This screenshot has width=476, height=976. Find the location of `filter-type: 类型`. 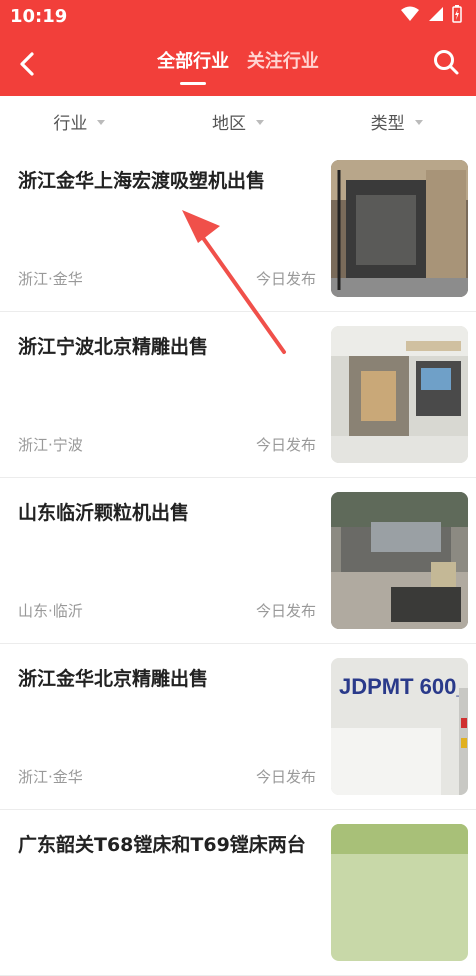

filter-type: 类型 is located at coordinates (396, 121).